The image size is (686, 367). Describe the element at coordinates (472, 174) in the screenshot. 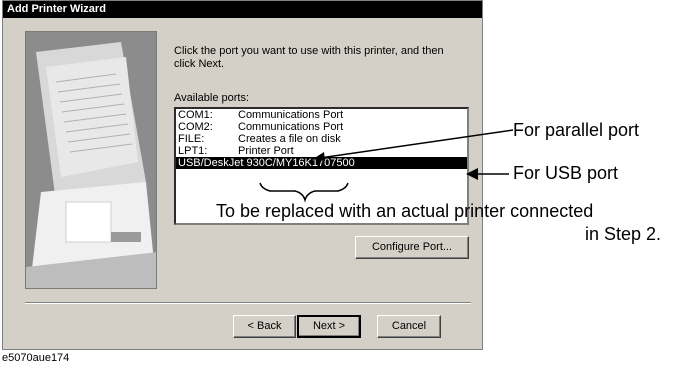

I see `usb-arrow-head` at that location.